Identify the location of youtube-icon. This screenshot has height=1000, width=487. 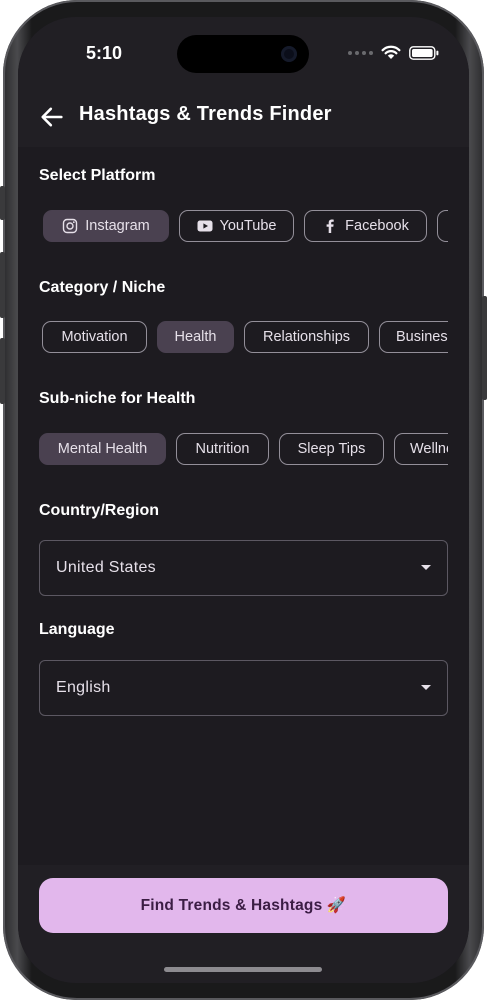
(204, 226).